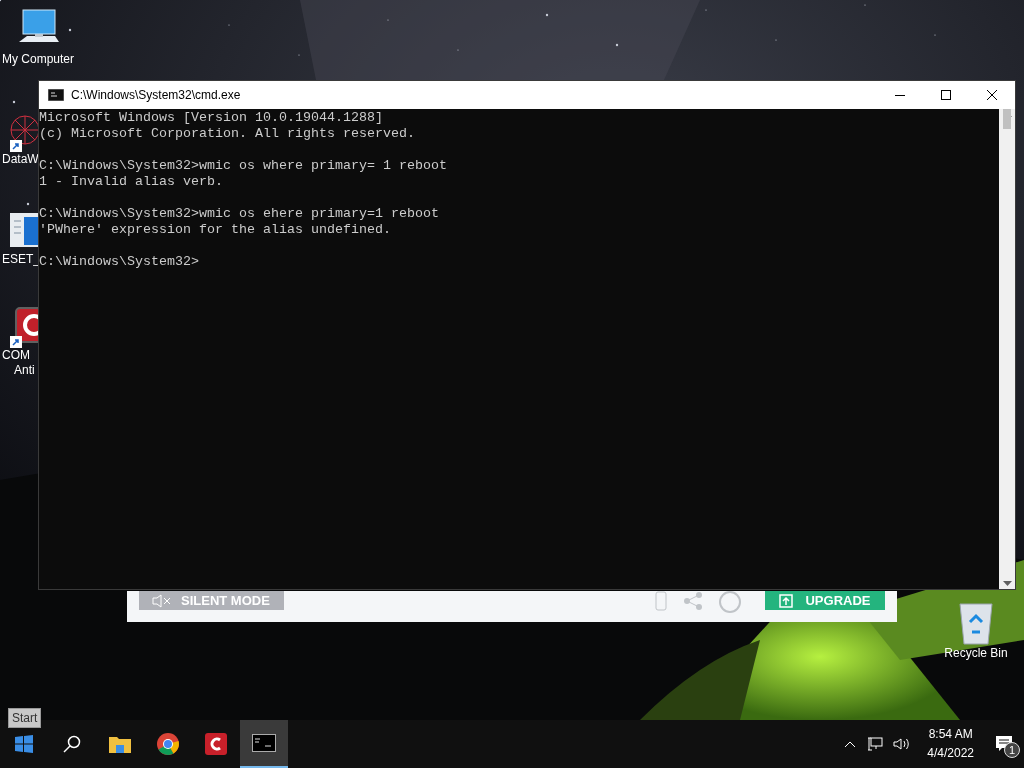 This screenshot has height=768, width=1024. I want to click on document-icon, so click(25, 230).